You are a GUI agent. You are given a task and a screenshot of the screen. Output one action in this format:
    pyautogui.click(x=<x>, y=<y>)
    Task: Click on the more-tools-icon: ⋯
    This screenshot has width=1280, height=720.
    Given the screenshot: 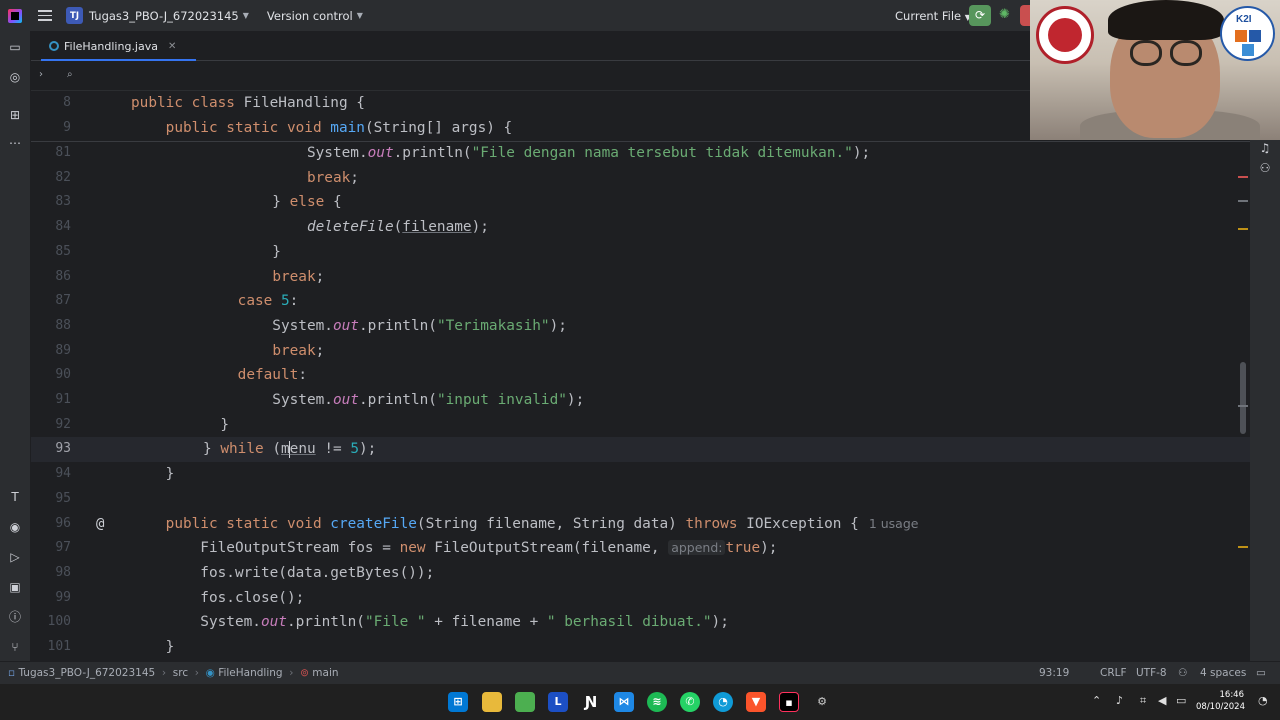 What is the action you would take?
    pyautogui.click(x=15, y=143)
    